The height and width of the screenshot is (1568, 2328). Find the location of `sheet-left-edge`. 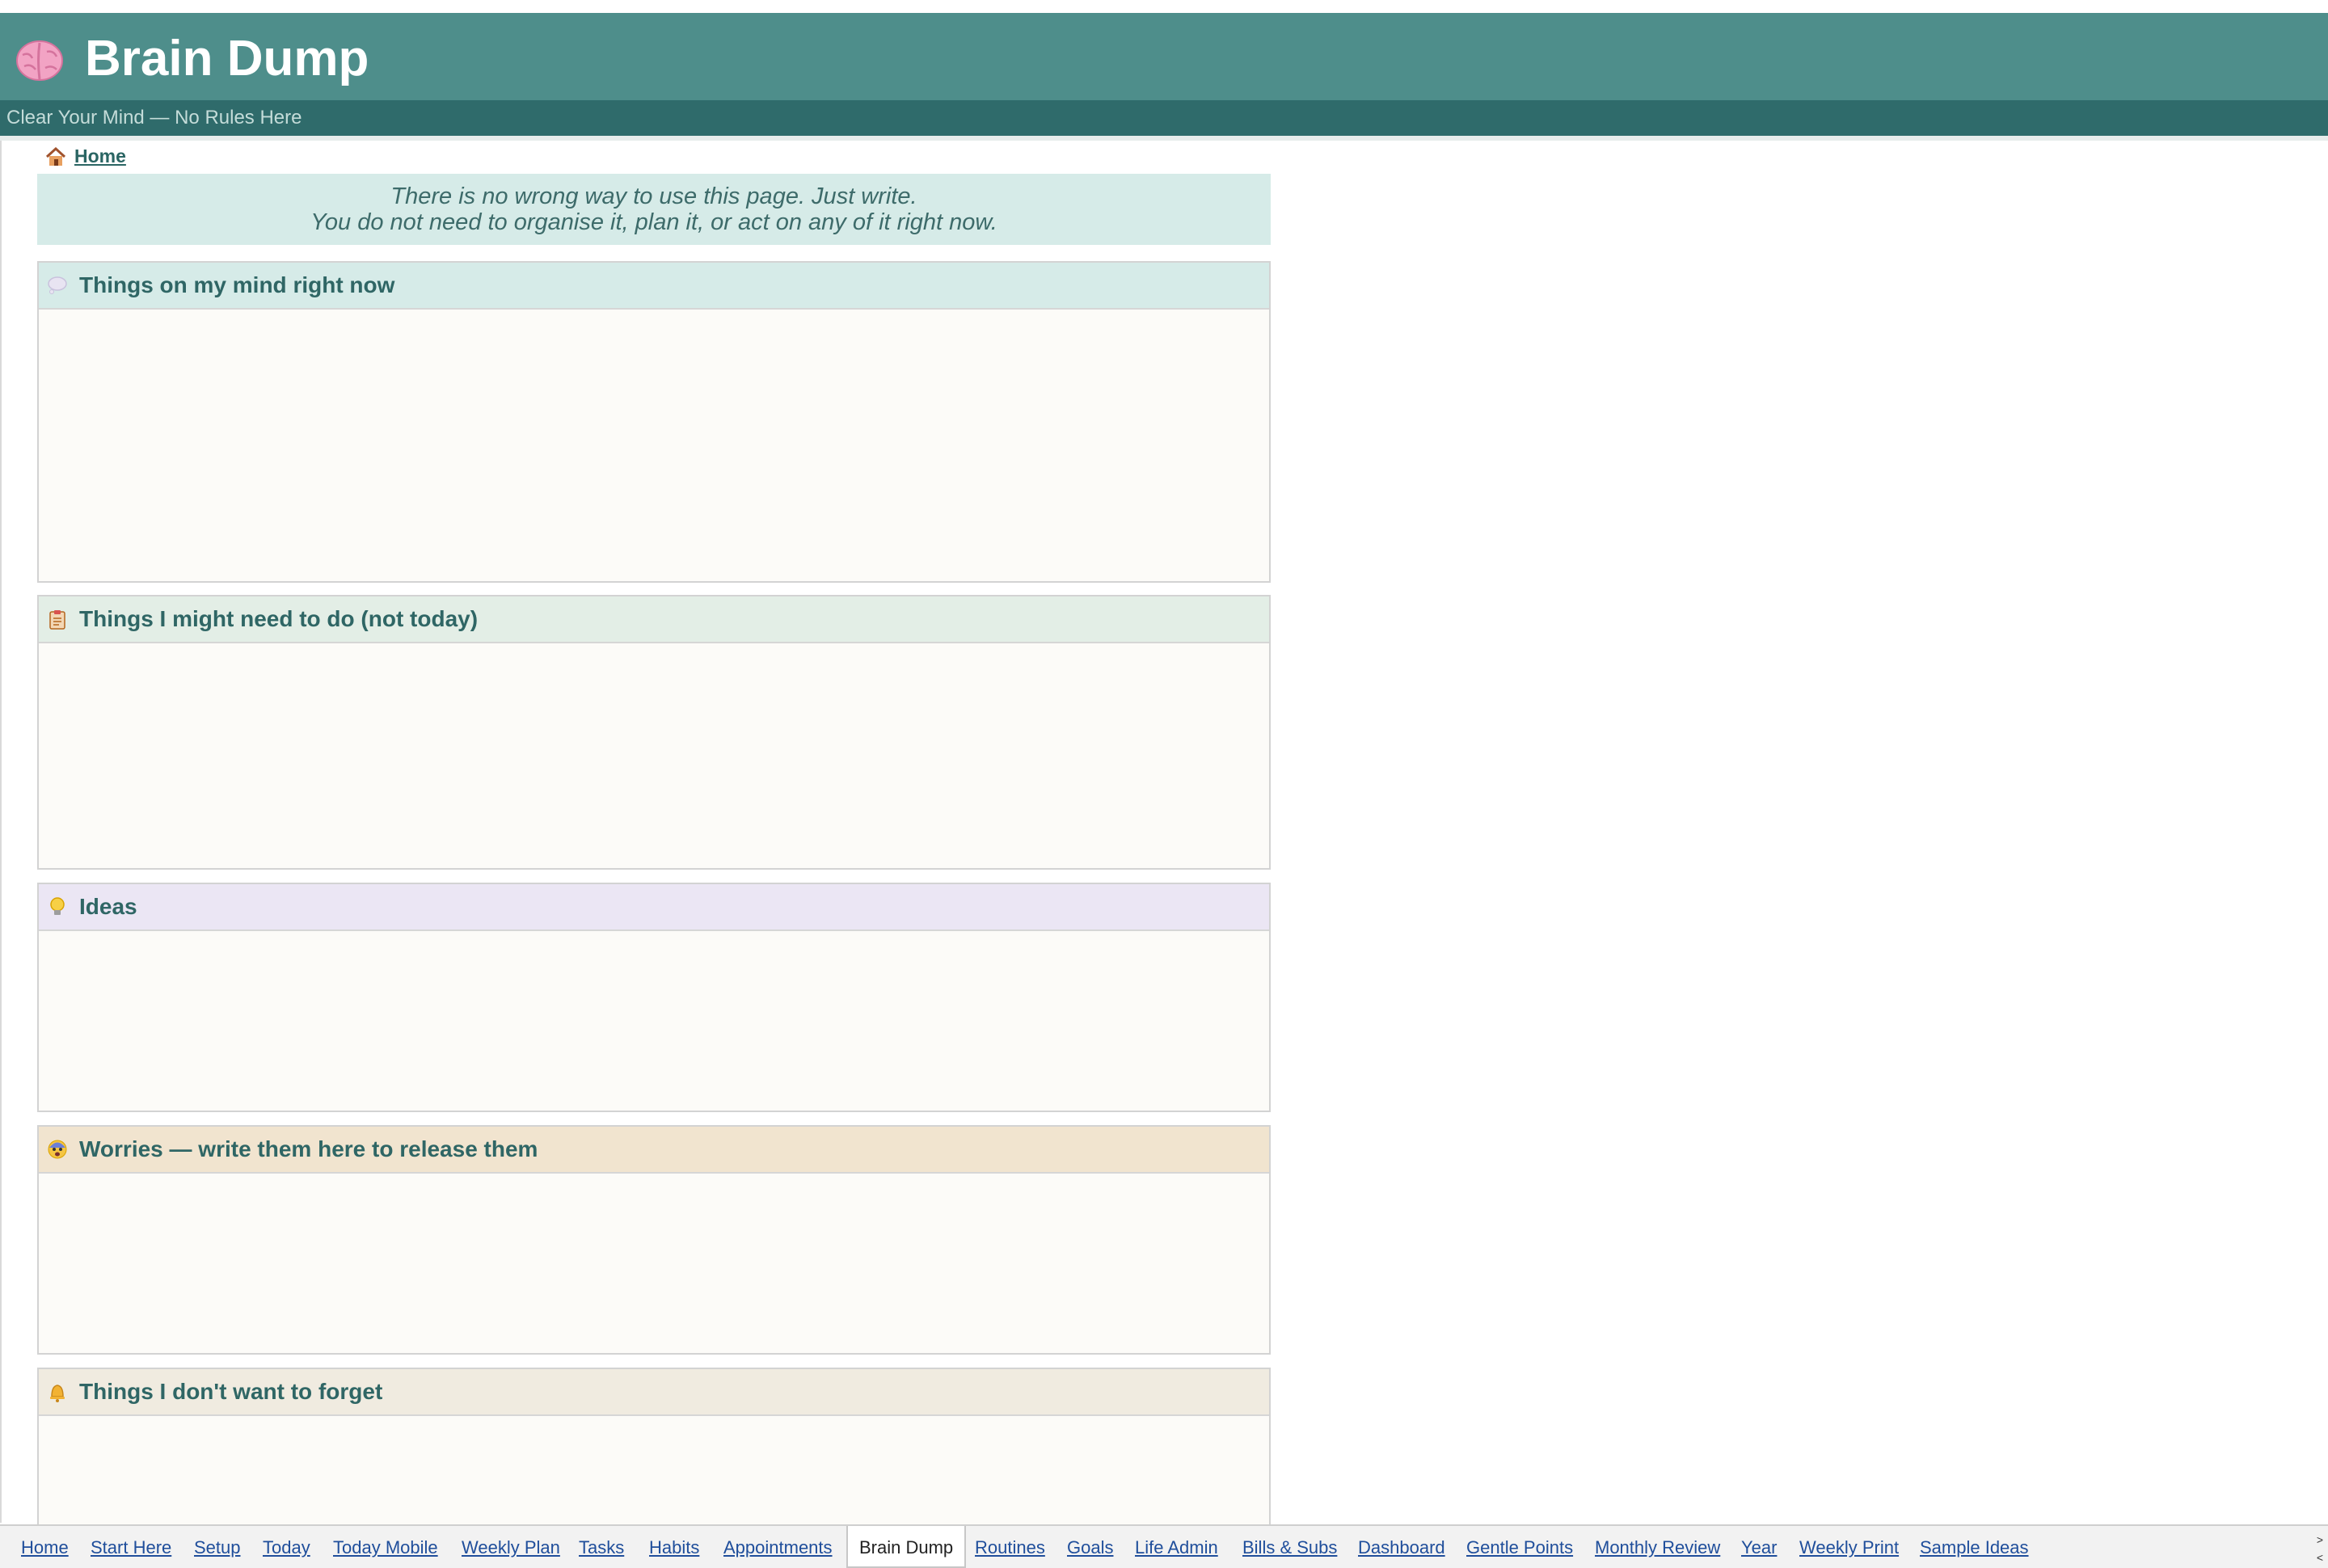

sheet-left-edge is located at coordinates (1, 832).